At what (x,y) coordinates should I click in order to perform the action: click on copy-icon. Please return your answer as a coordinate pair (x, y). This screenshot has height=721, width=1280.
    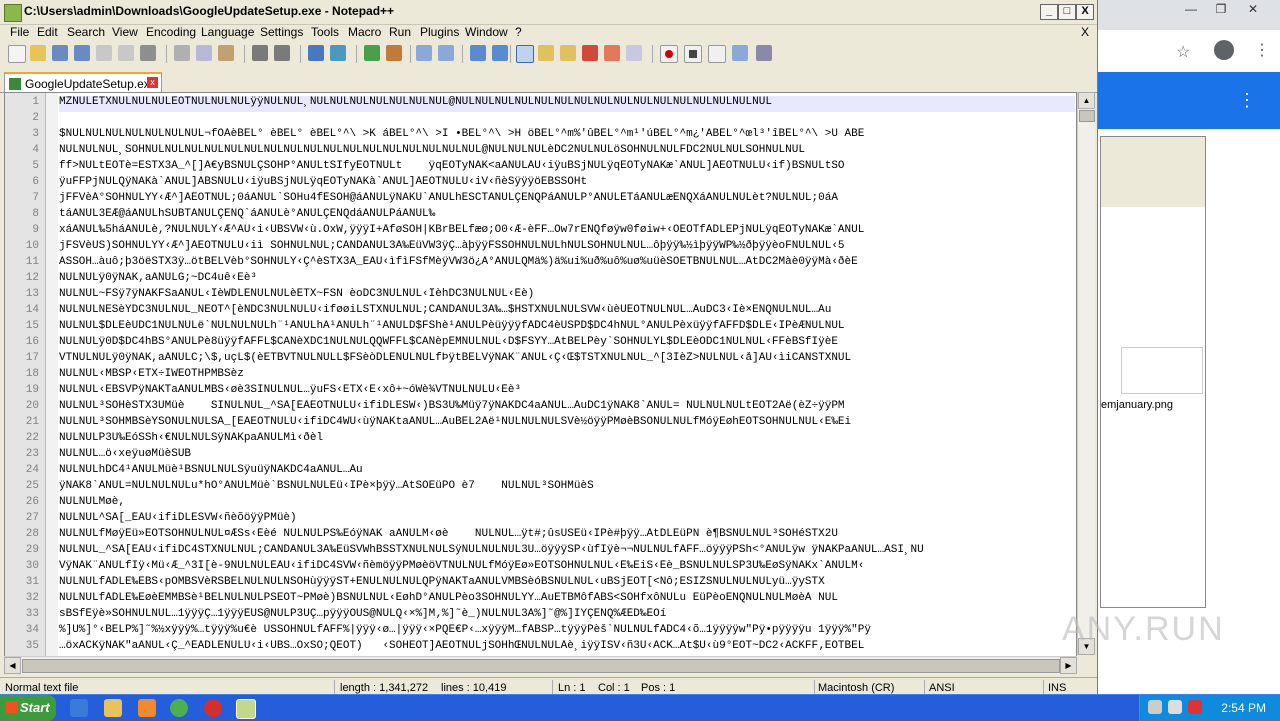
    Looking at the image, I should click on (204, 53).